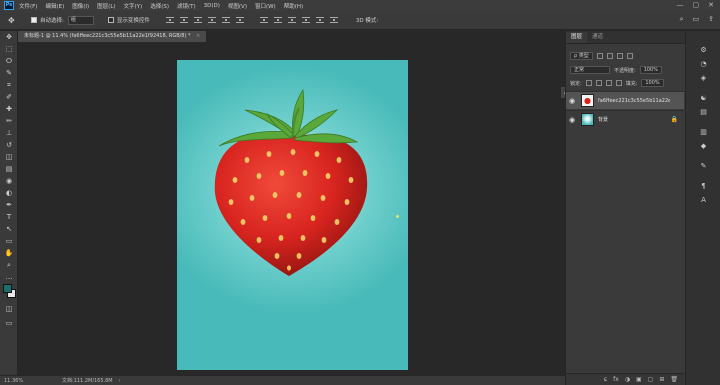 The image size is (720, 385). I want to click on layer-kind-filter: ρ 类型, so click(581, 56).